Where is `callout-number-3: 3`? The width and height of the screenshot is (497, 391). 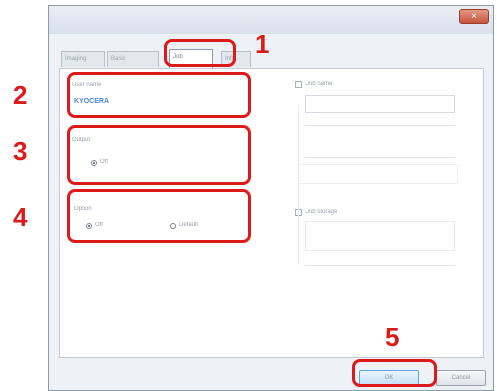
callout-number-3: 3 is located at coordinates (20, 151).